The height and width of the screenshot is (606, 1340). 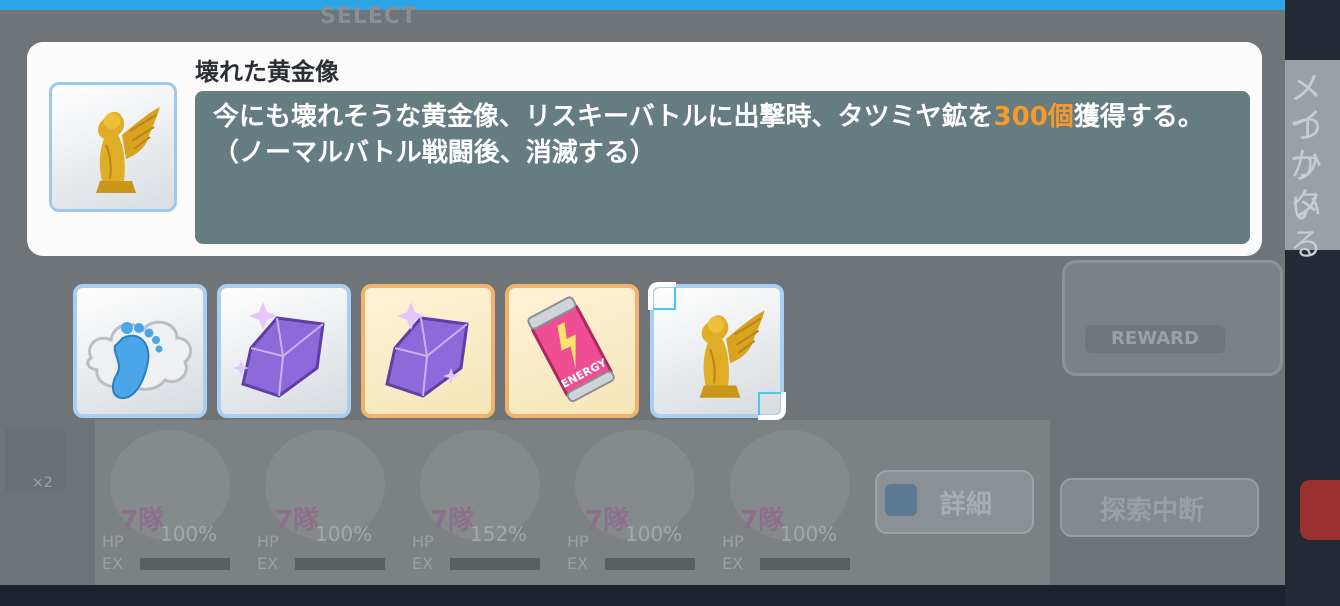 I want to click on item-slot-crystal-rare, so click(x=428, y=351).